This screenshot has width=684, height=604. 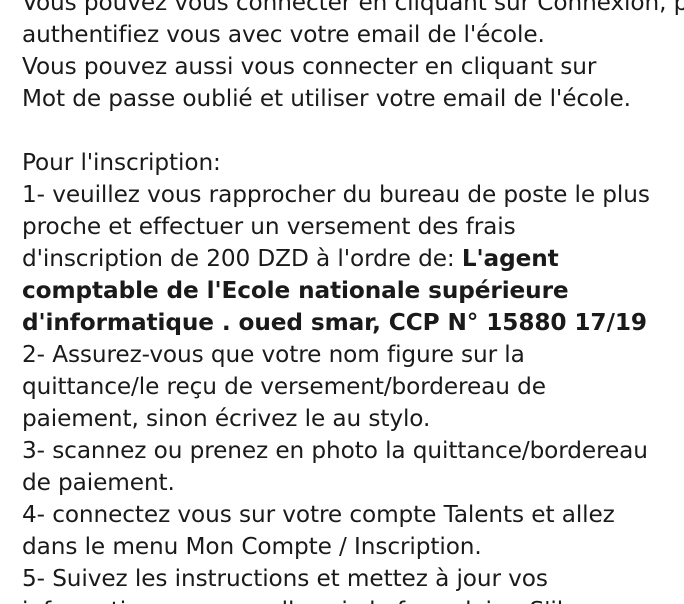 What do you see at coordinates (121, 162) in the screenshot?
I see `inscription-heading: Pour l'inscription:` at bounding box center [121, 162].